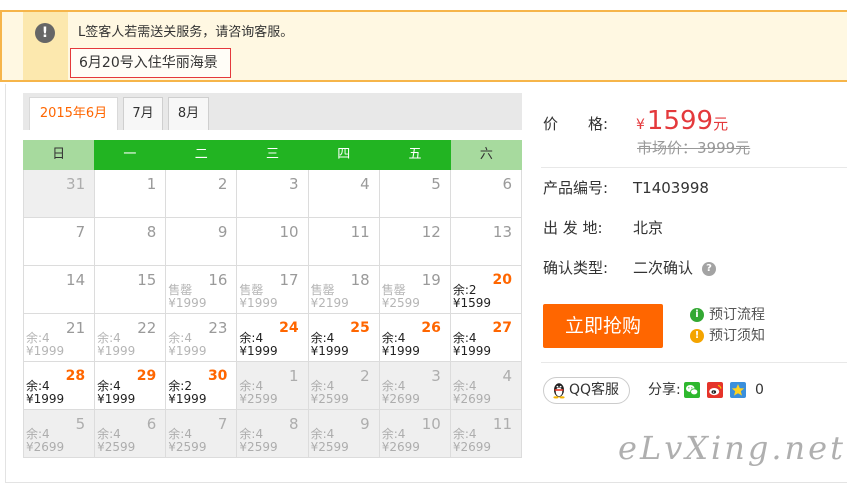  I want to click on watermark: eLvXing.net, so click(732, 448).